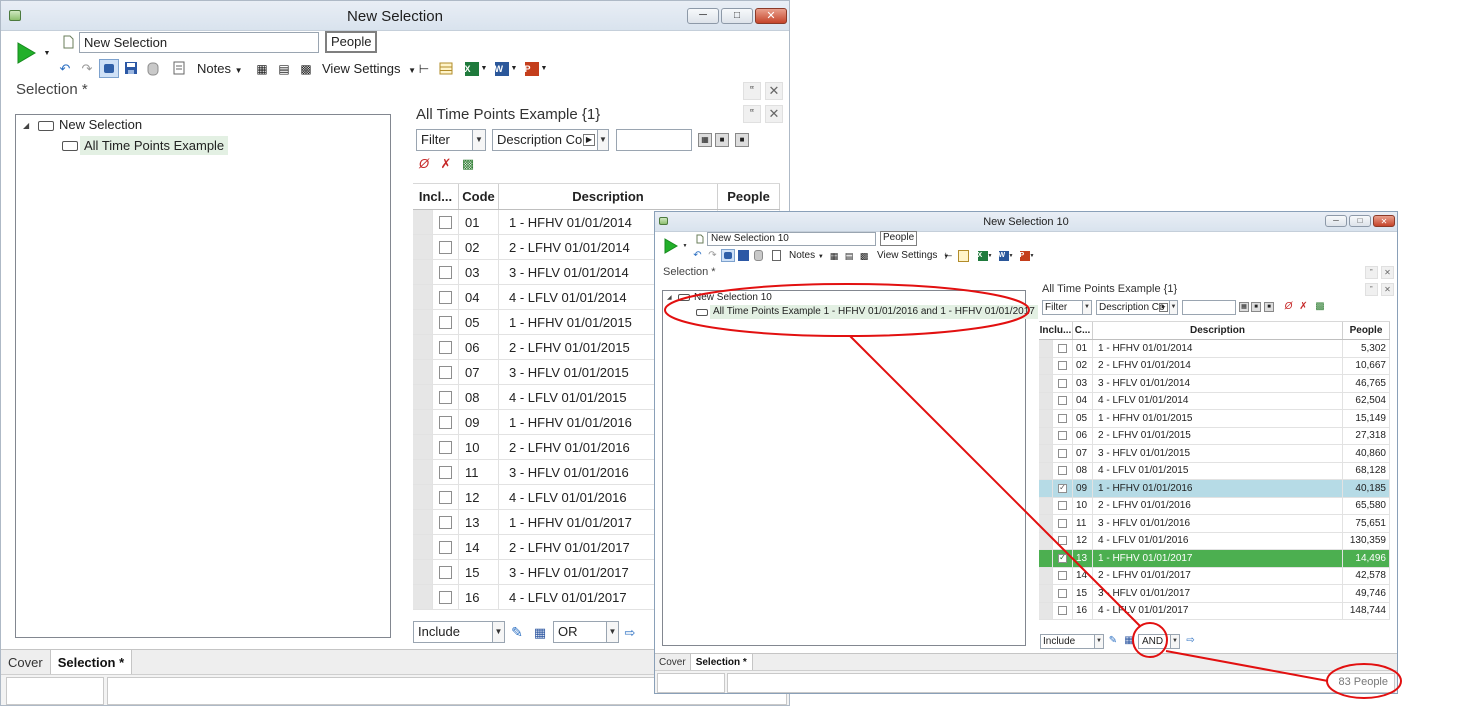 The width and height of the screenshot is (1457, 706). What do you see at coordinates (722, 140) in the screenshot?
I see `search-prev-icon: ■` at bounding box center [722, 140].